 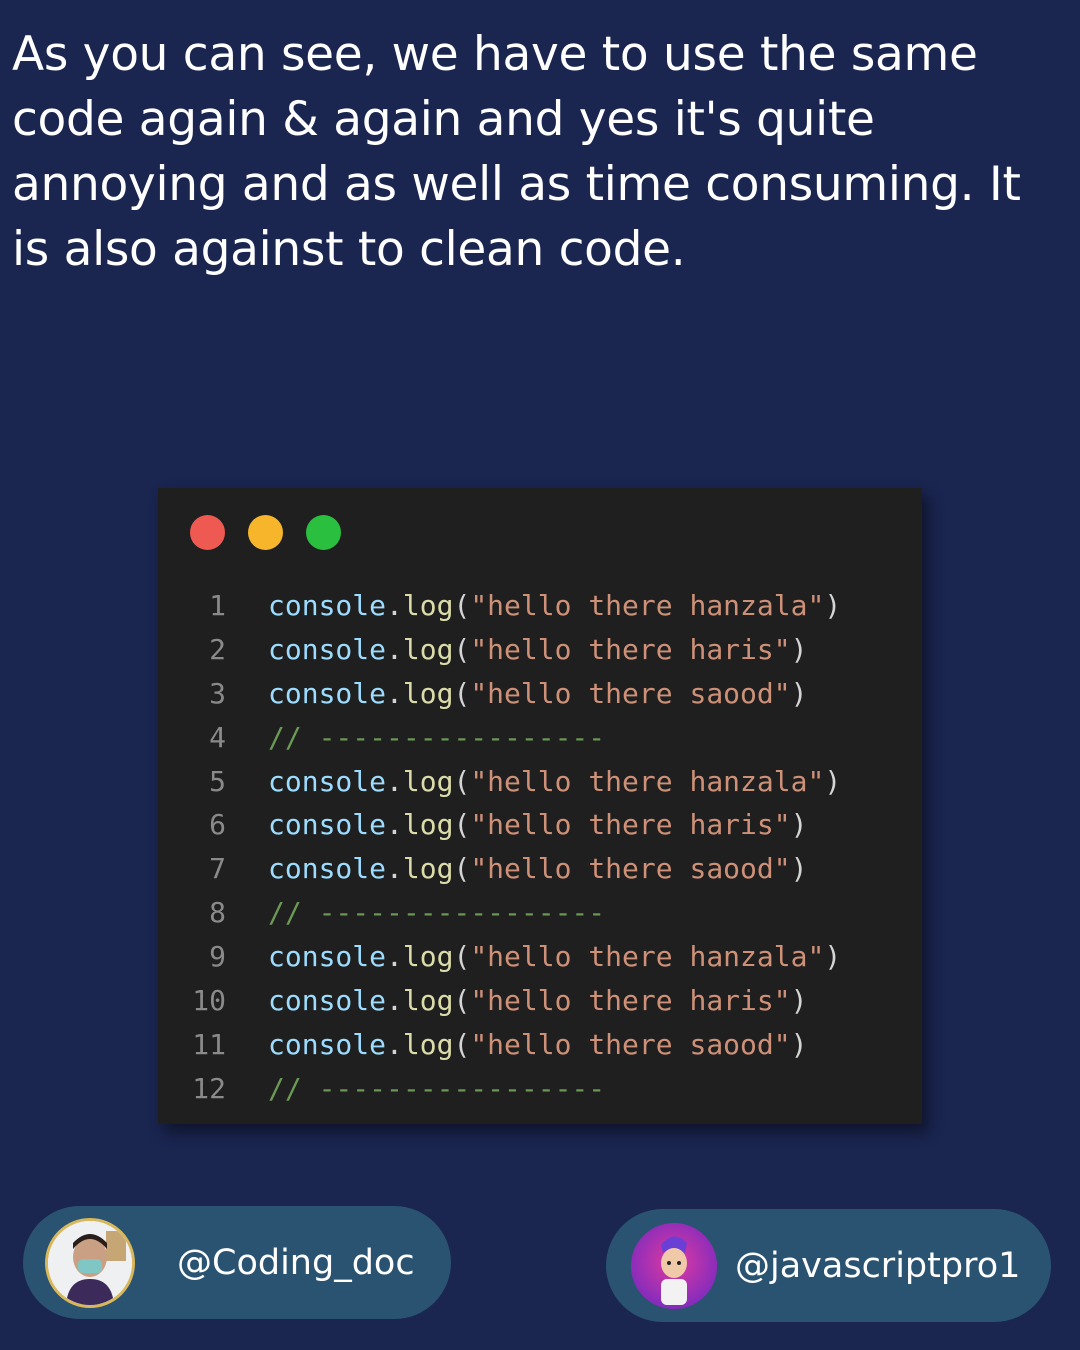 What do you see at coordinates (209, 1044) in the screenshot?
I see `line-number: 11` at bounding box center [209, 1044].